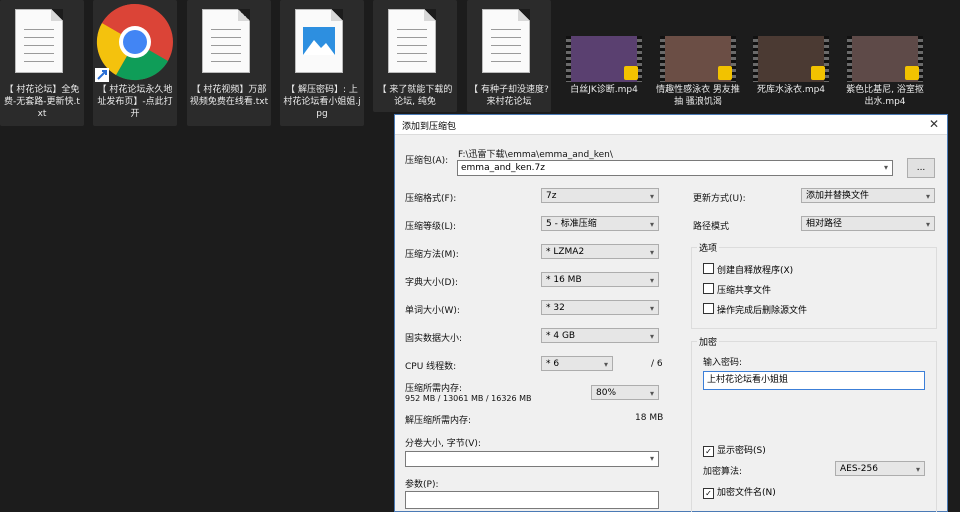 The height and width of the screenshot is (512, 960). What do you see at coordinates (723, 472) in the screenshot?
I see `algo-label: 加密算法:` at bounding box center [723, 472].